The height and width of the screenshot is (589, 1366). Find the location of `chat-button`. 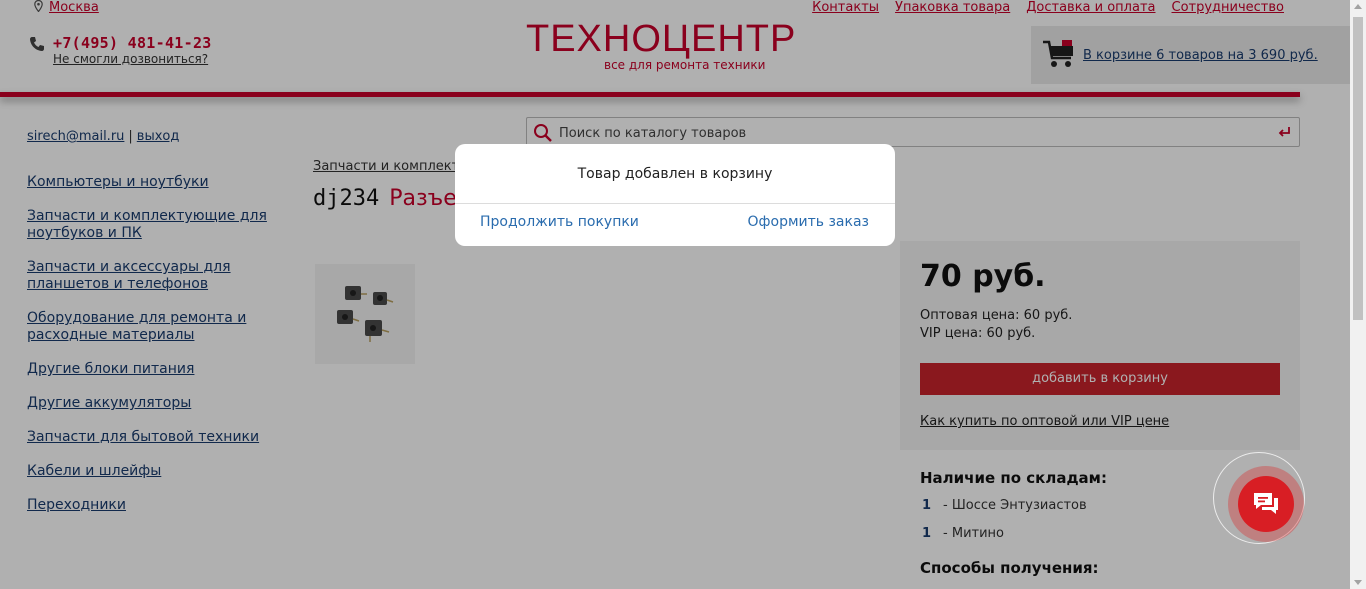

chat-button is located at coordinates (1266, 504).